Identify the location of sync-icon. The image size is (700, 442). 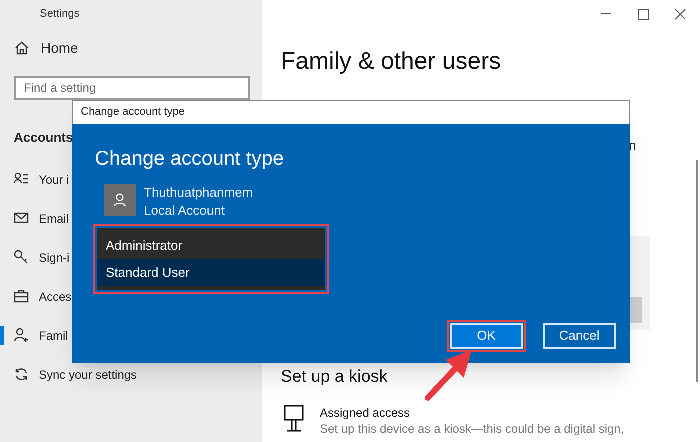
(21, 374).